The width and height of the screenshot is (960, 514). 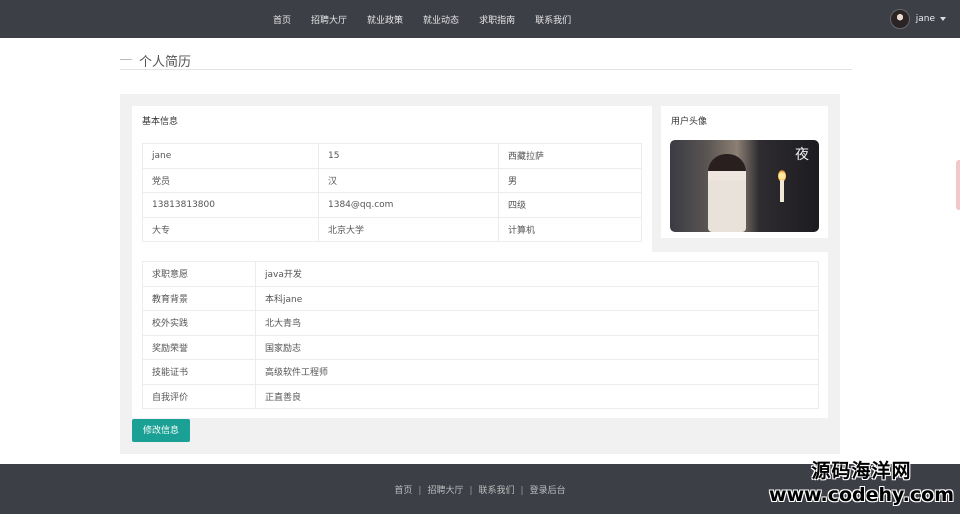 What do you see at coordinates (497, 19) in the screenshot?
I see `nav-link-job-guide: 求职指南` at bounding box center [497, 19].